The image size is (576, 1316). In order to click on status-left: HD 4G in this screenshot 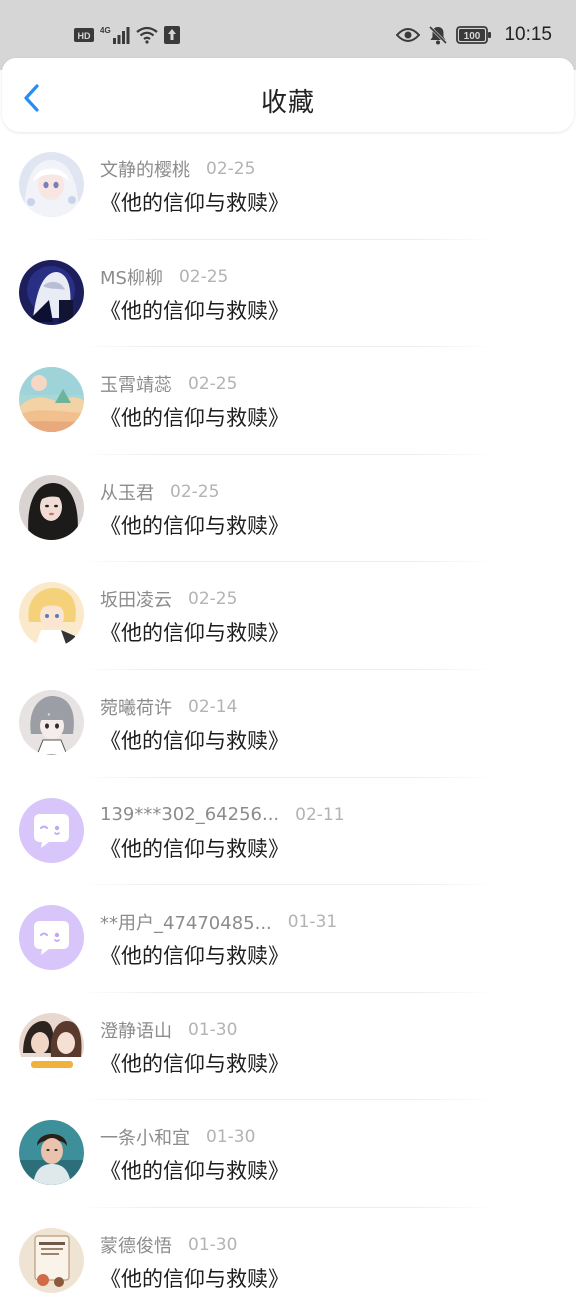, I will do `click(127, 35)`.